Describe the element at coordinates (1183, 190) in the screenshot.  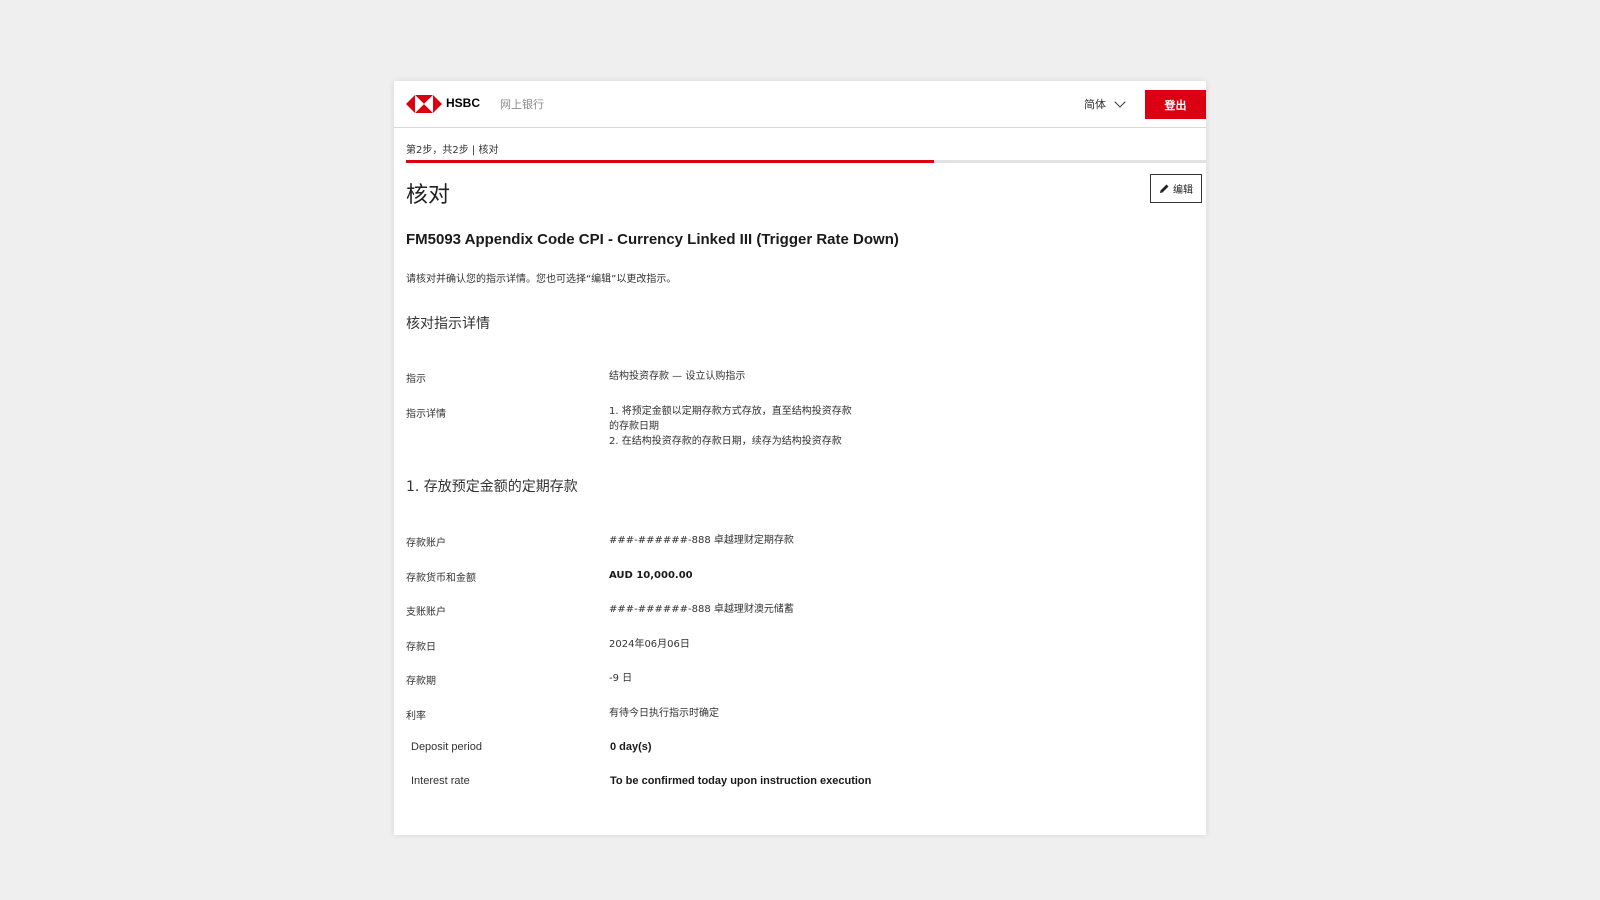
I see `edit-button-label: 编辑` at that location.